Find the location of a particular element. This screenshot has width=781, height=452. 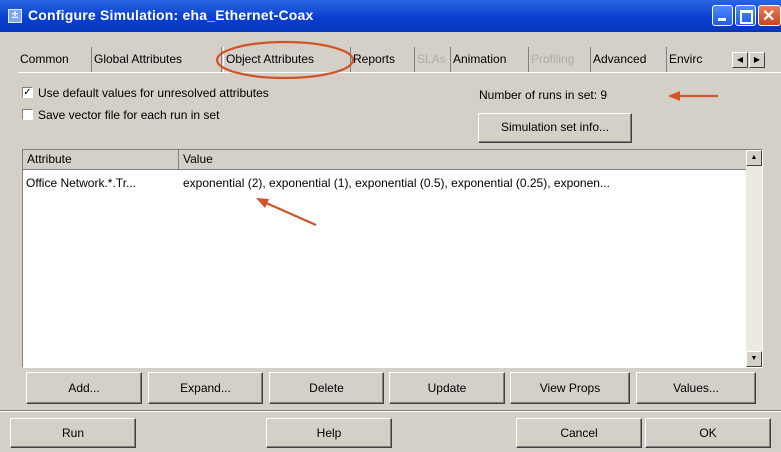

runs-value: 9 is located at coordinates (604, 95).